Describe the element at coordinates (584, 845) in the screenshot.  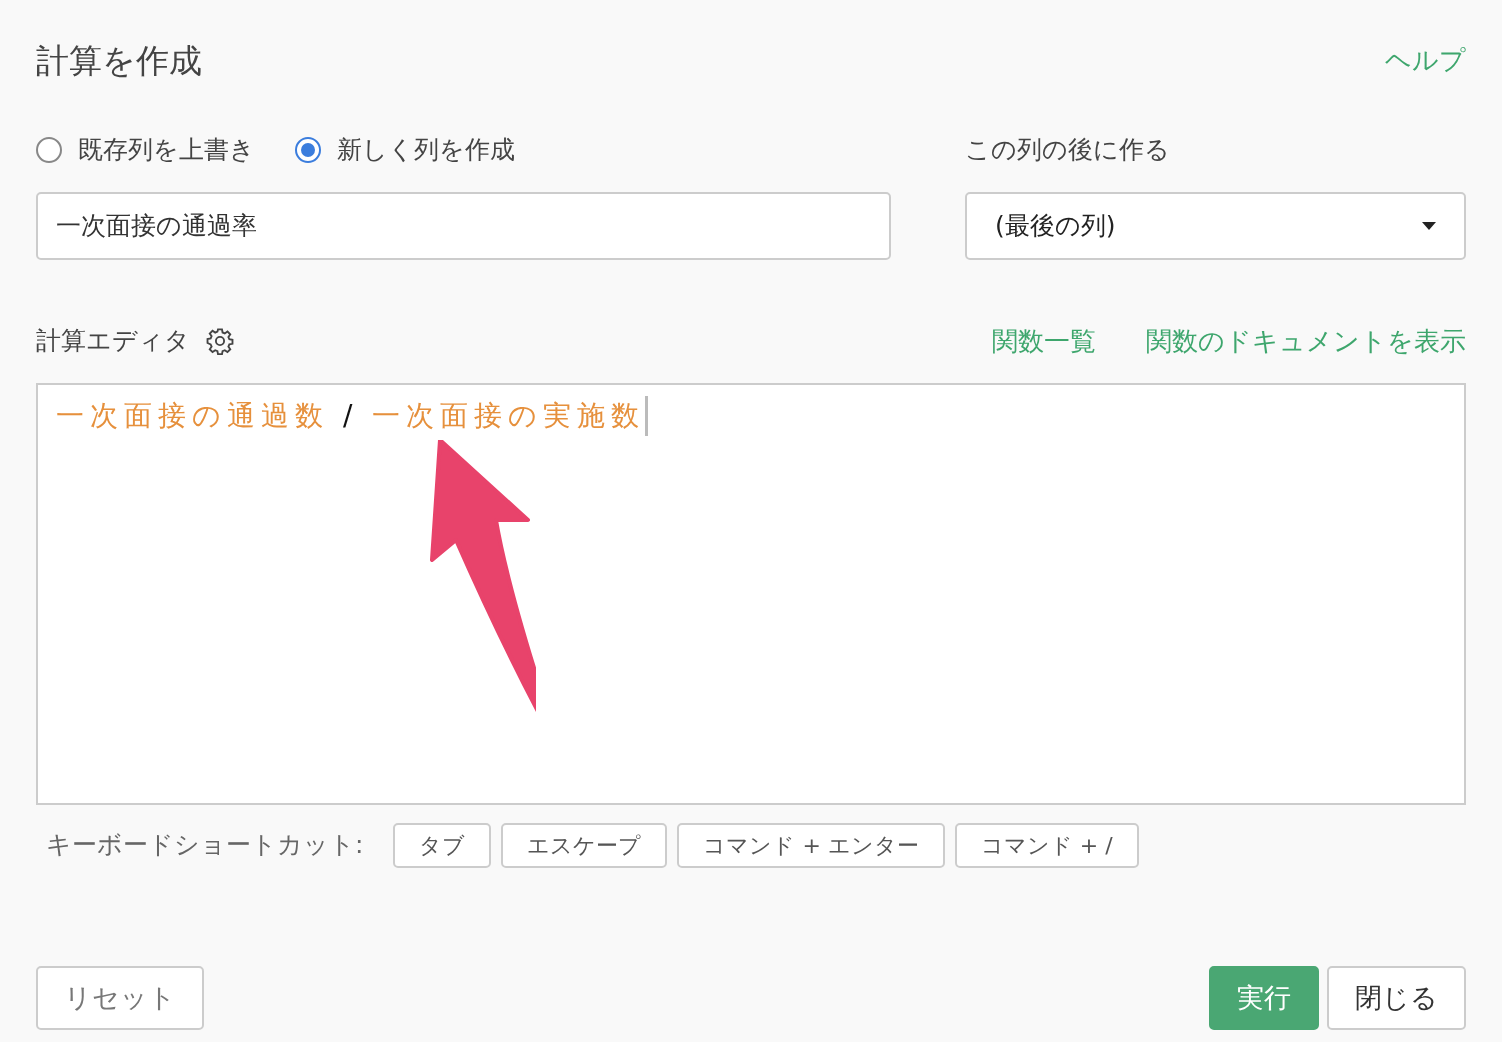
I see `shortcut-key: エスケープ` at that location.